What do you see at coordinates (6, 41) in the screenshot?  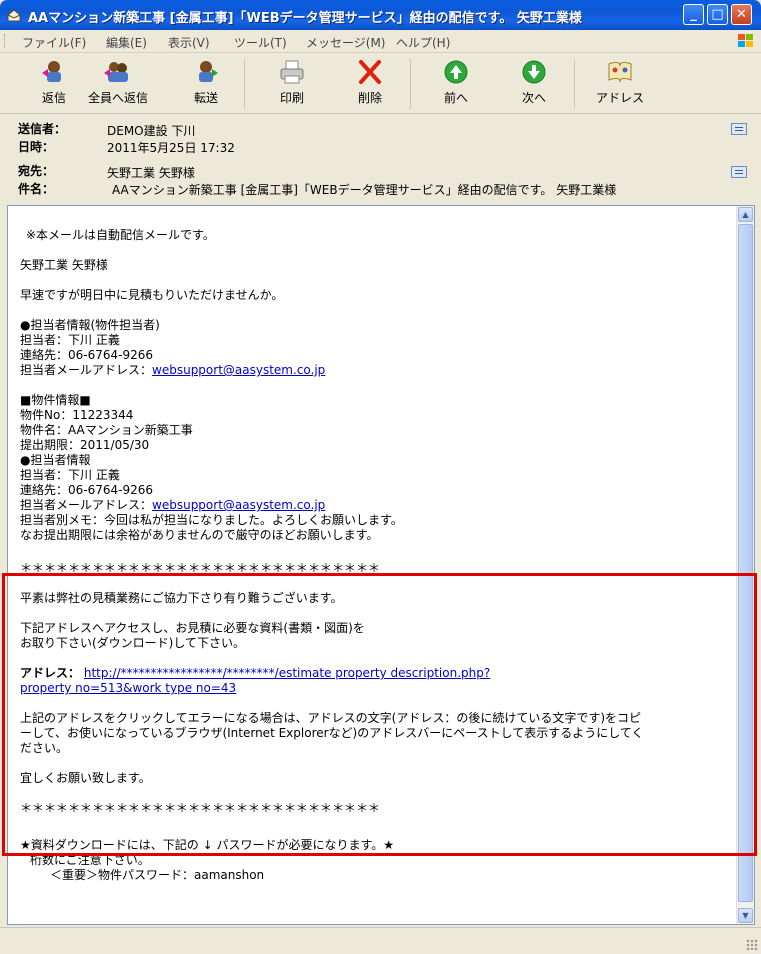 I see `menu-grip` at bounding box center [6, 41].